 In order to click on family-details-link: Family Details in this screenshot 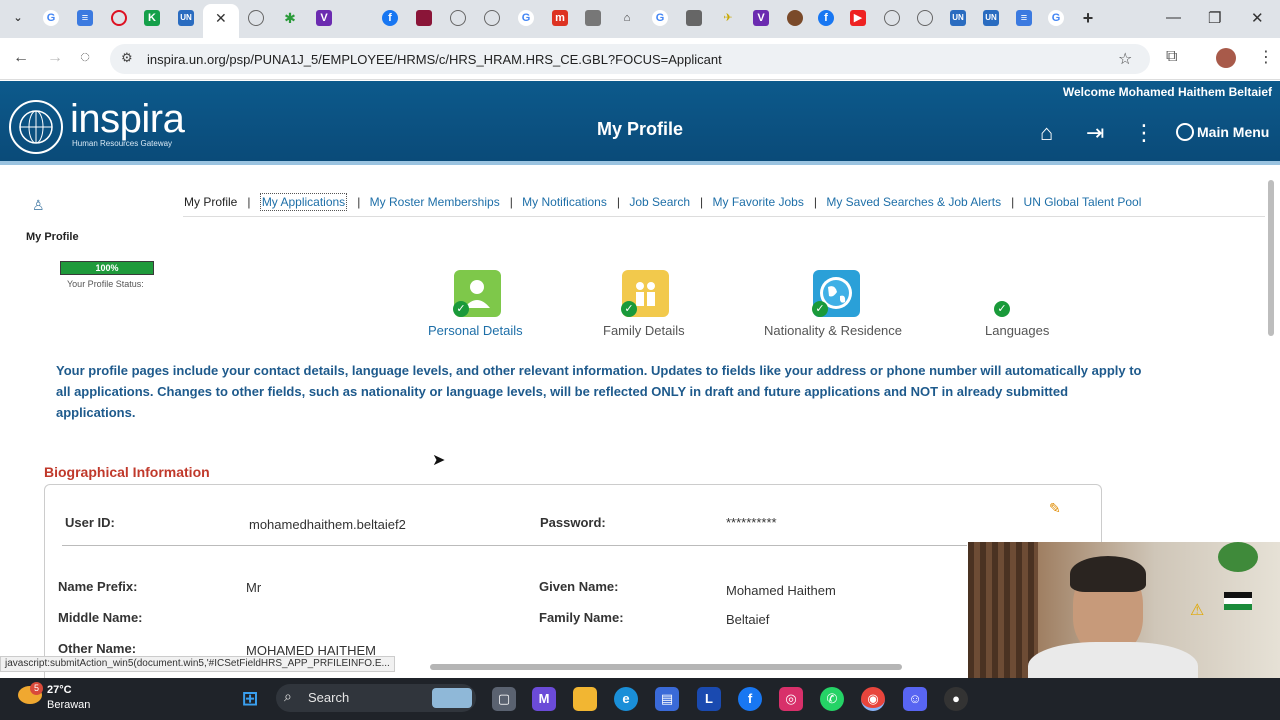, I will do `click(644, 330)`.